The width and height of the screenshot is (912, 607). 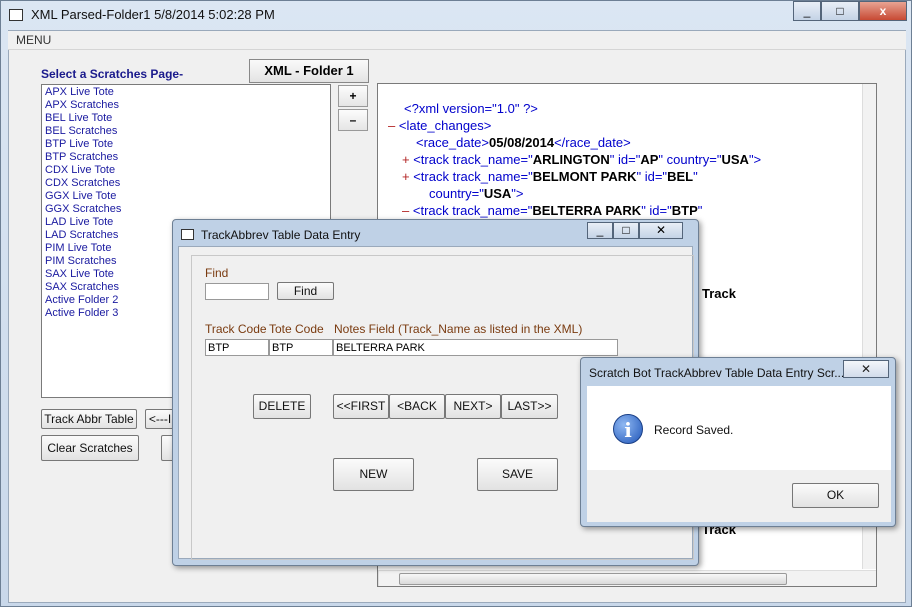 I want to click on list-item: BTP Live Tote, so click(x=186, y=144).